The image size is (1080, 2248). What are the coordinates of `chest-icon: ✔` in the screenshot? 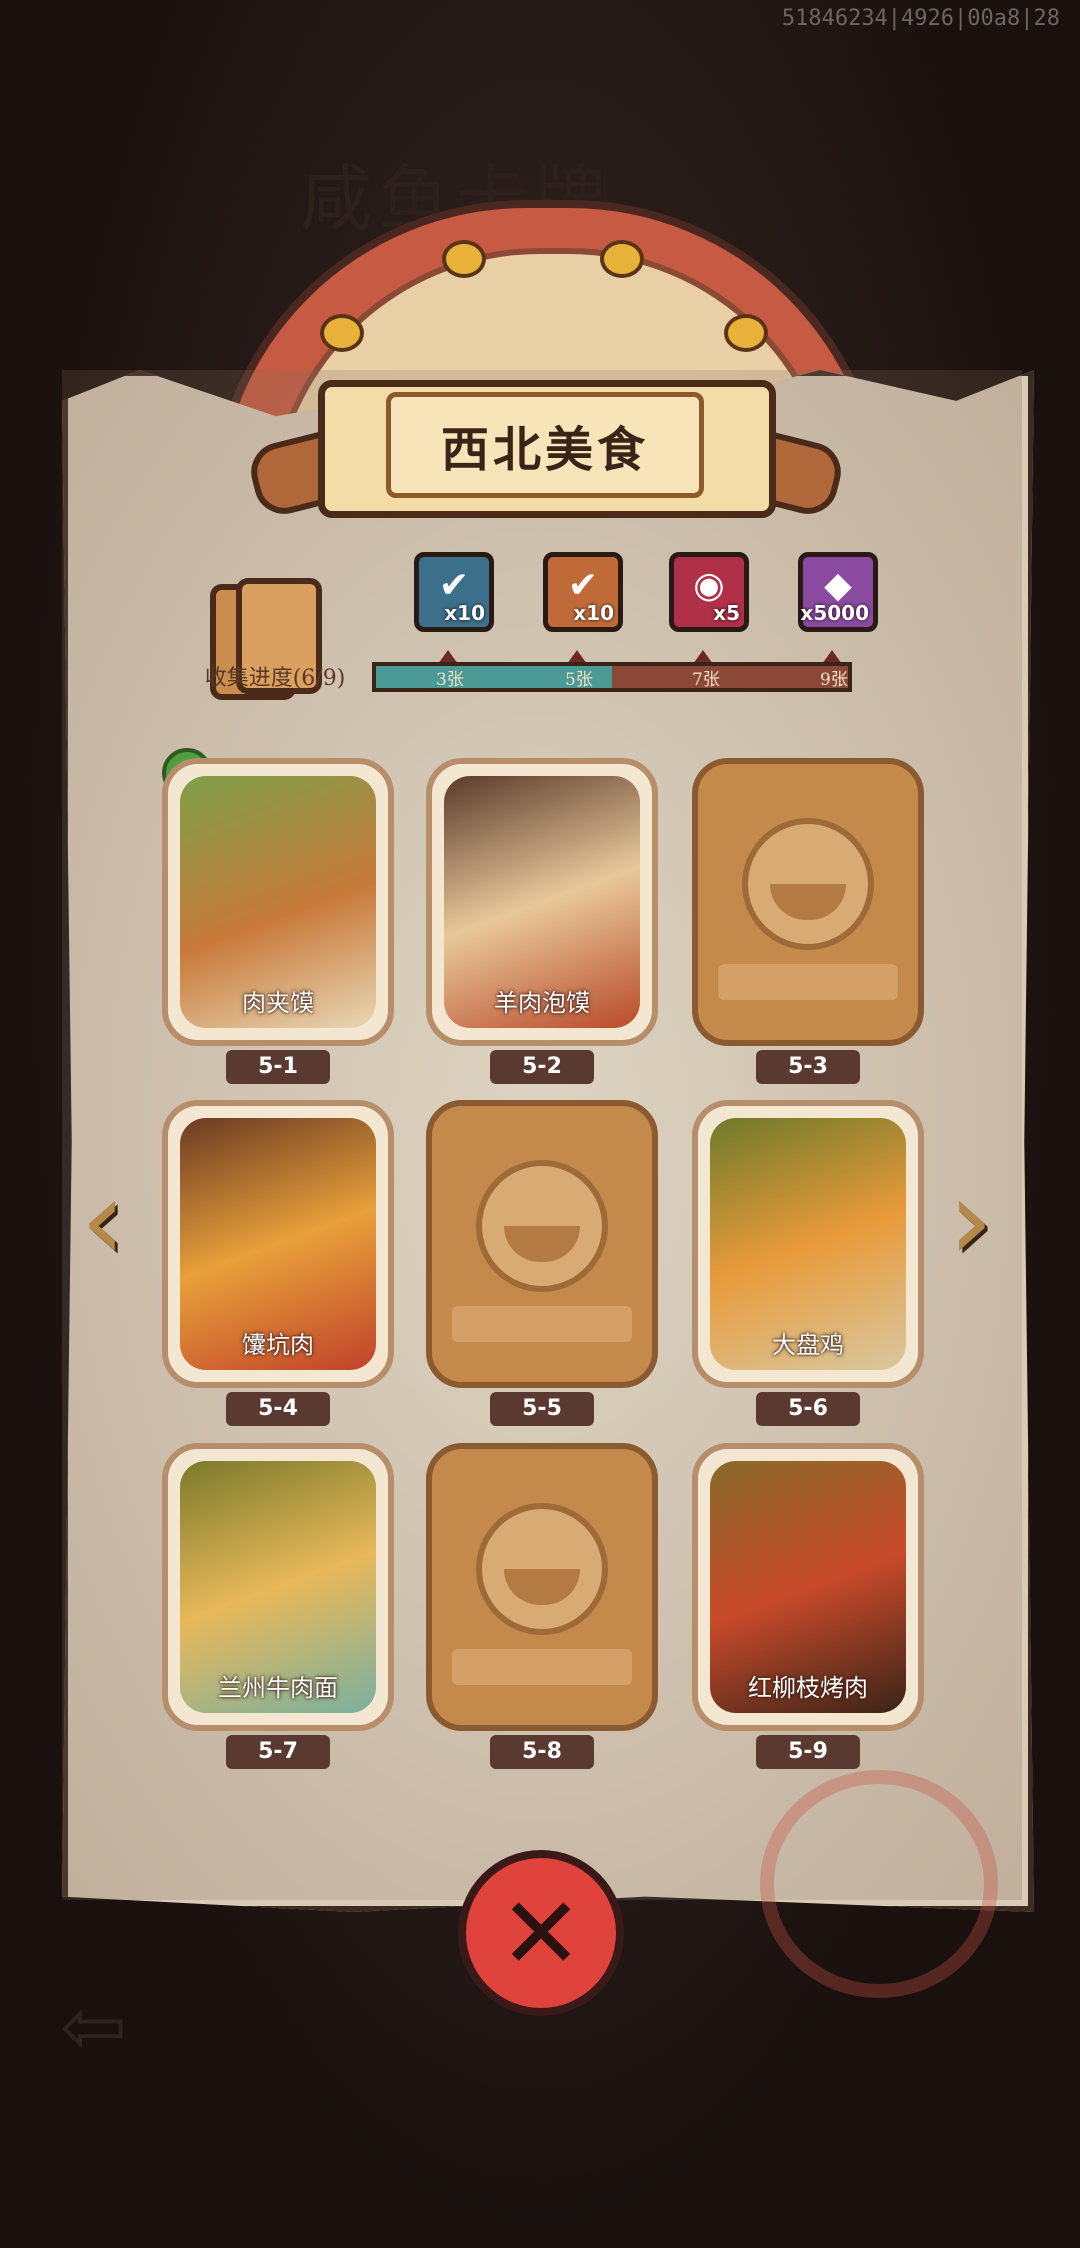 It's located at (454, 585).